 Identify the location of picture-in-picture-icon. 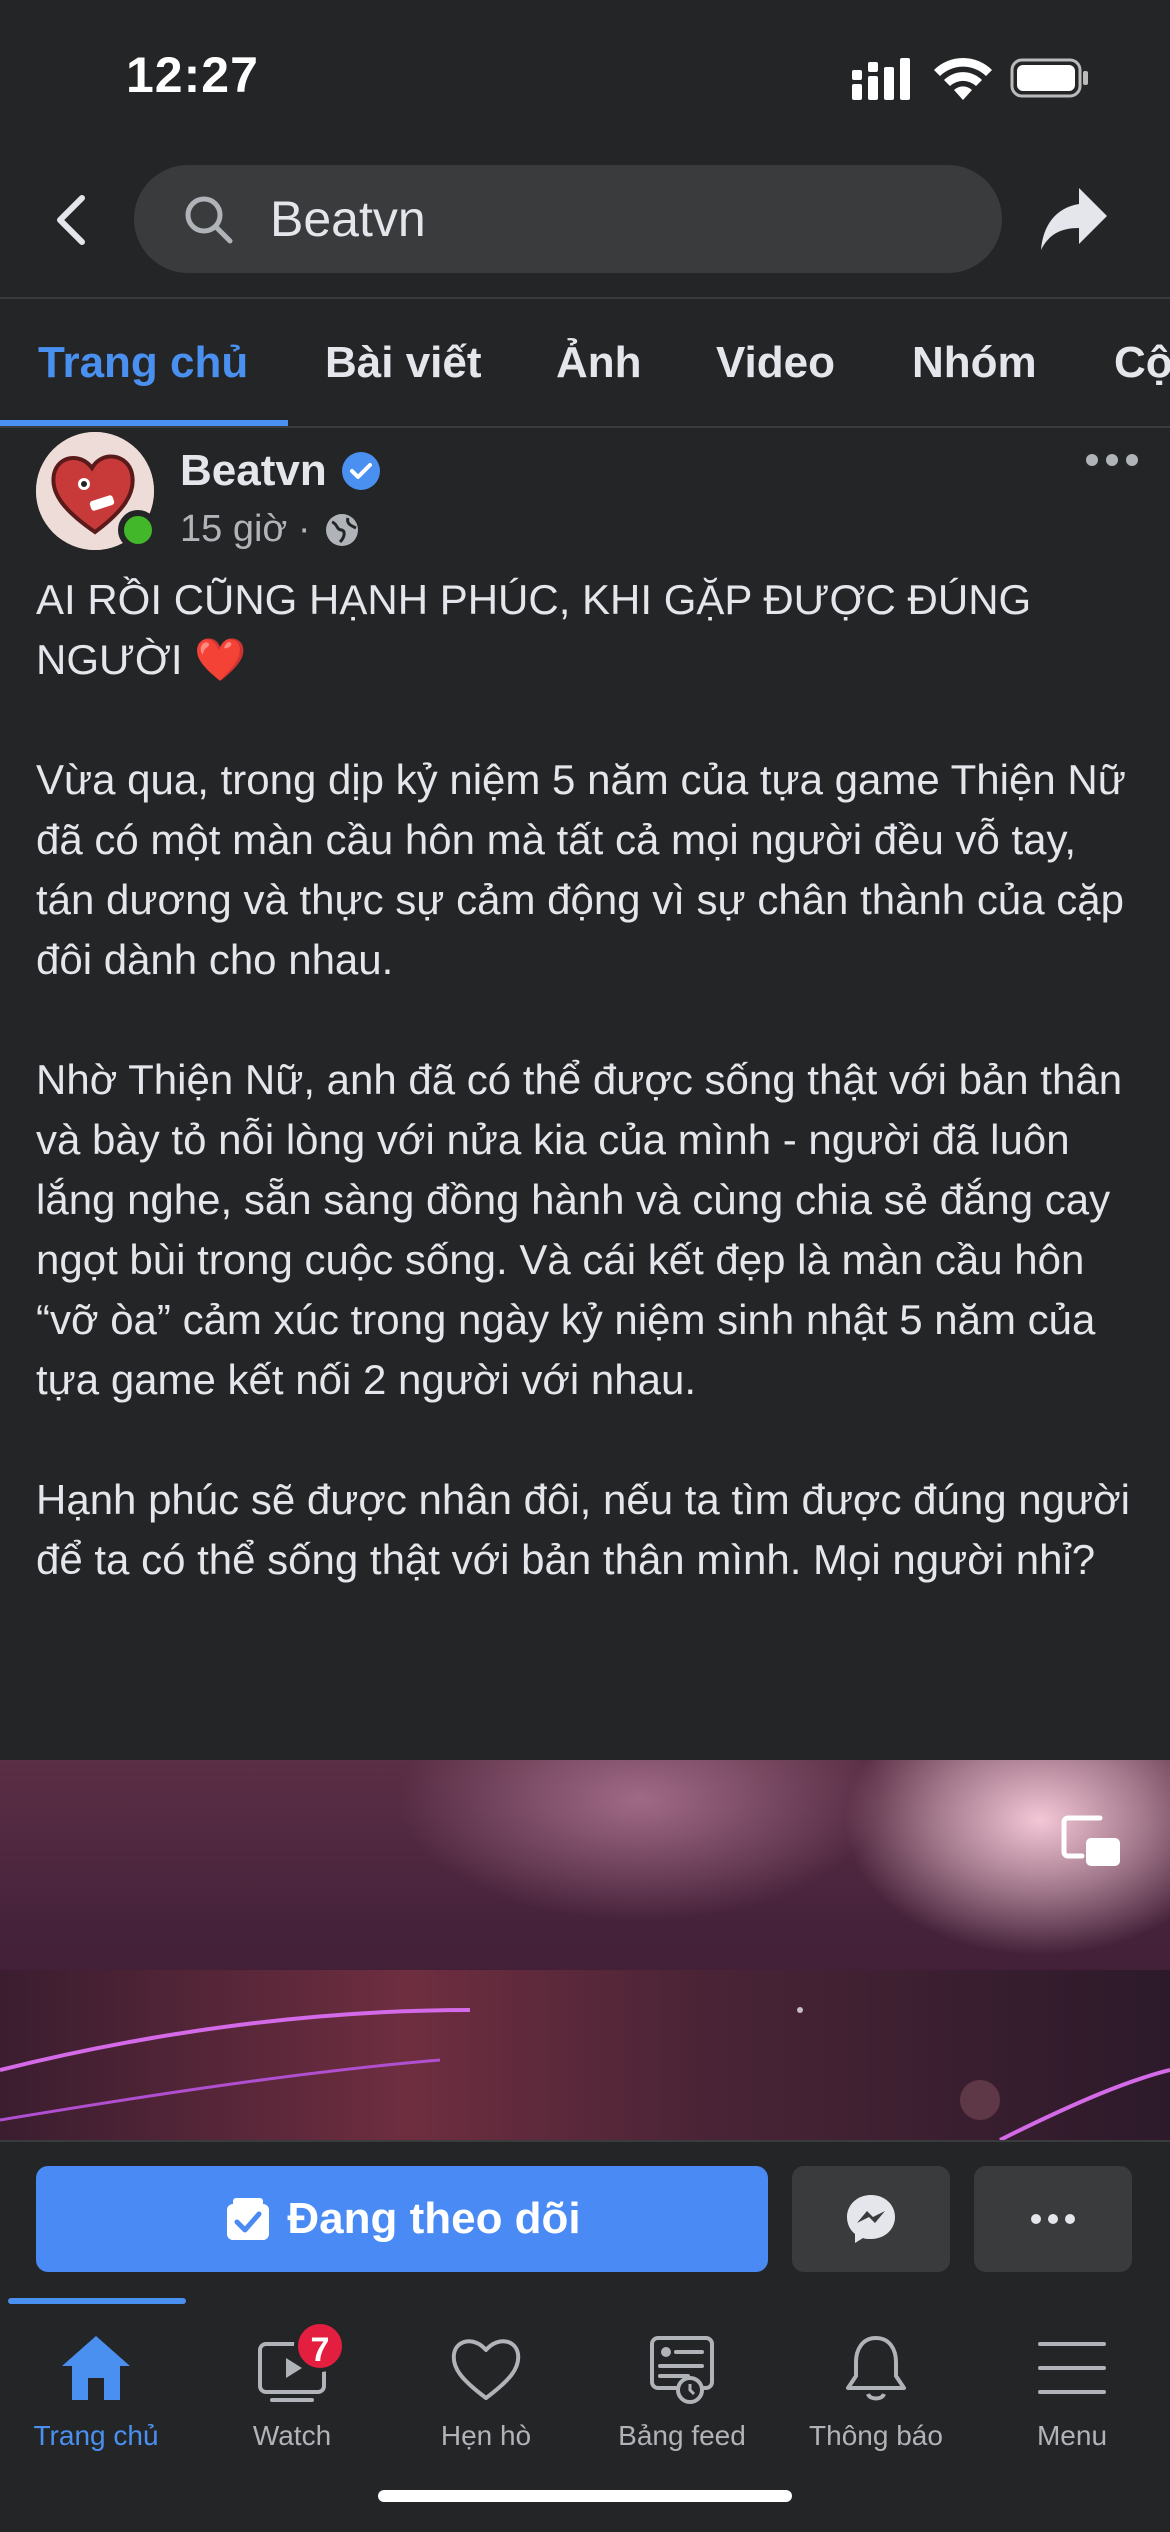
(1092, 1842).